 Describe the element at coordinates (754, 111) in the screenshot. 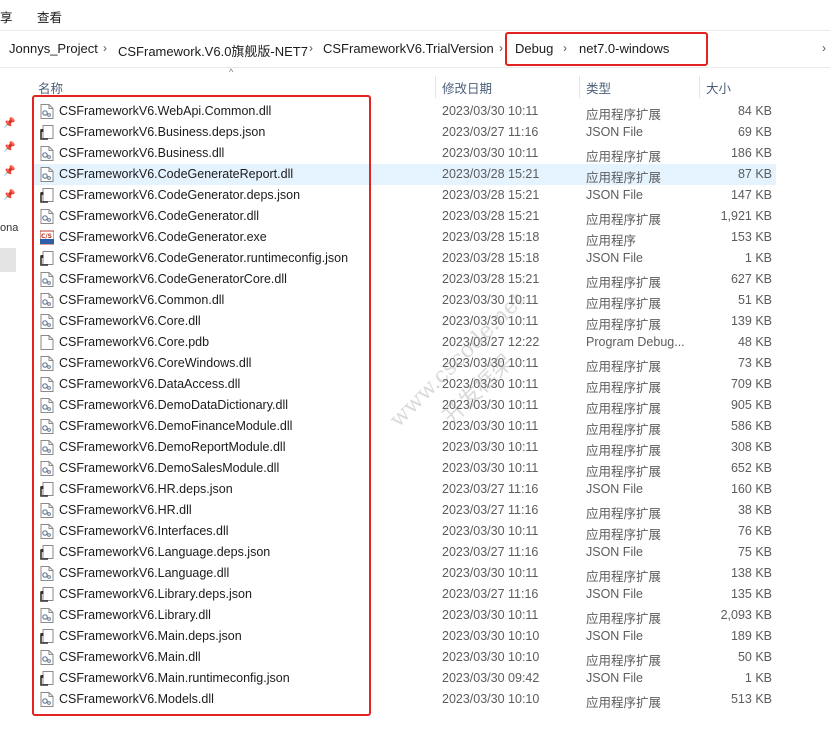

I see `file-size: 84 KB` at that location.